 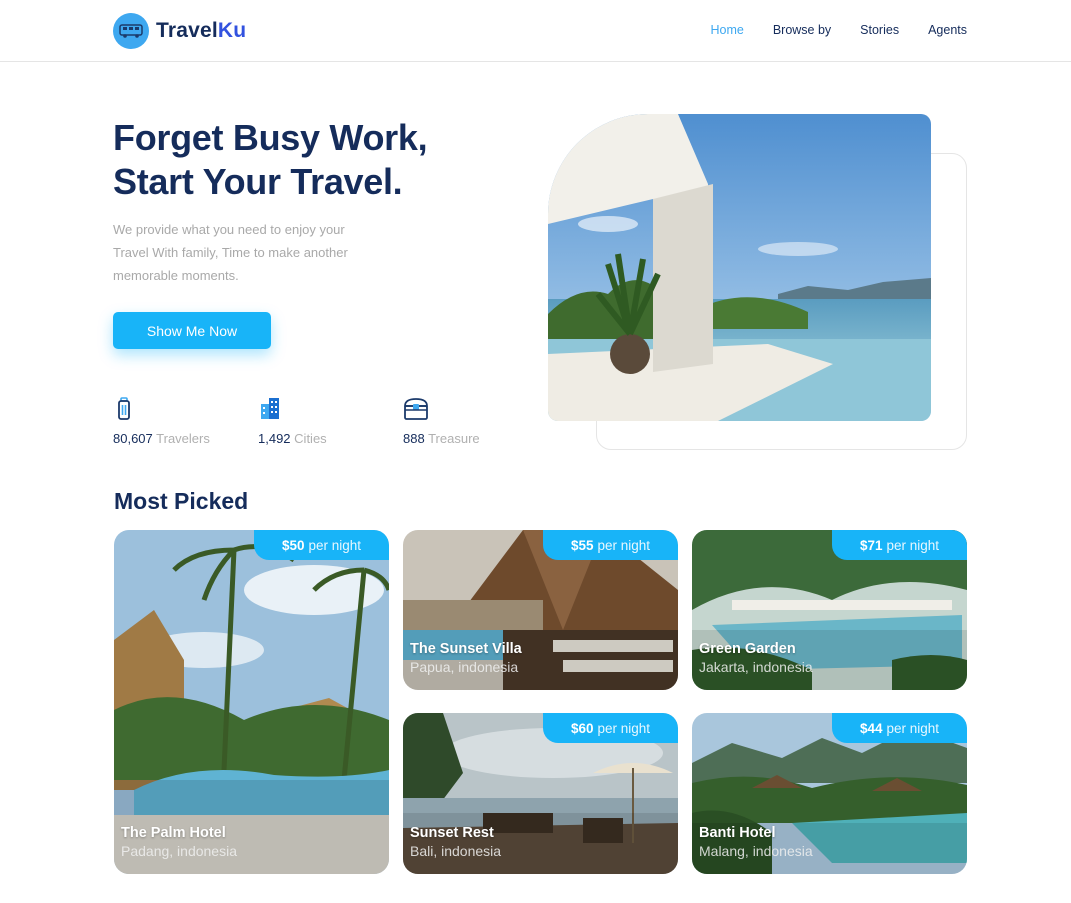 What do you see at coordinates (464, 667) in the screenshot?
I see `property-location: Papua, indonesia` at bounding box center [464, 667].